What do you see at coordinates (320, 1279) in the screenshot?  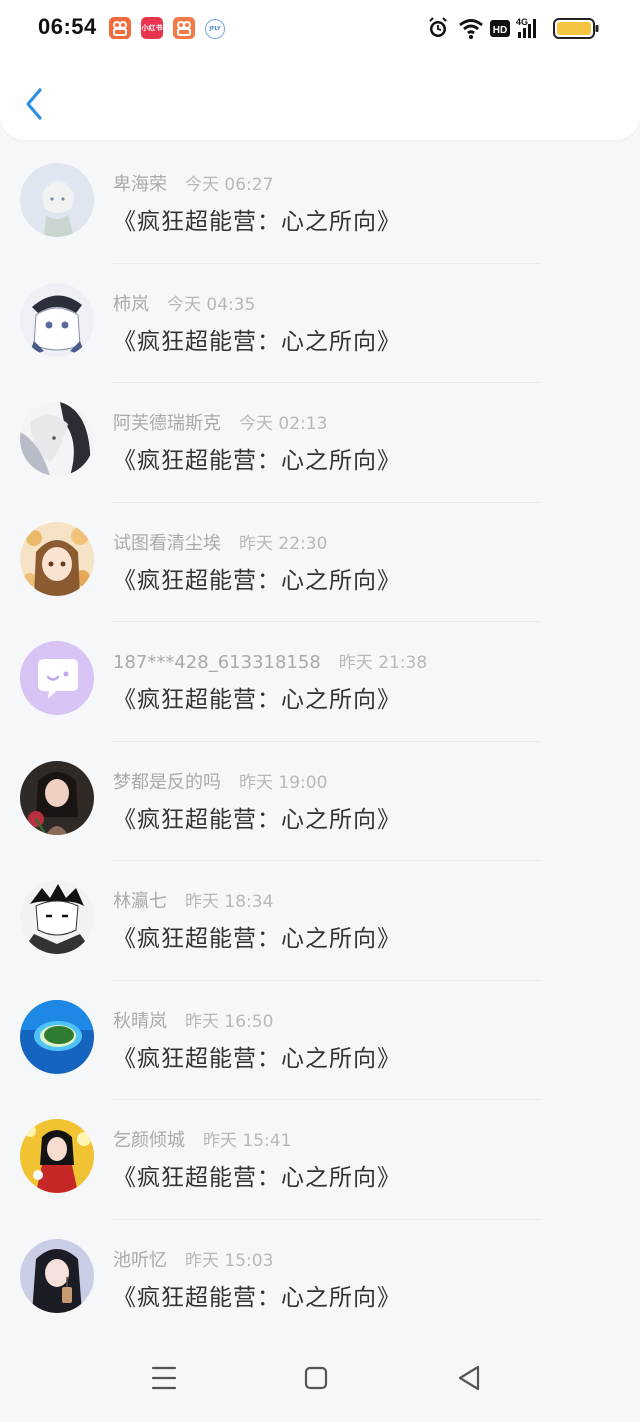 I see `list-item: 池听忆 昨天 15:03 《疯狂超能营：心之所向》` at bounding box center [320, 1279].